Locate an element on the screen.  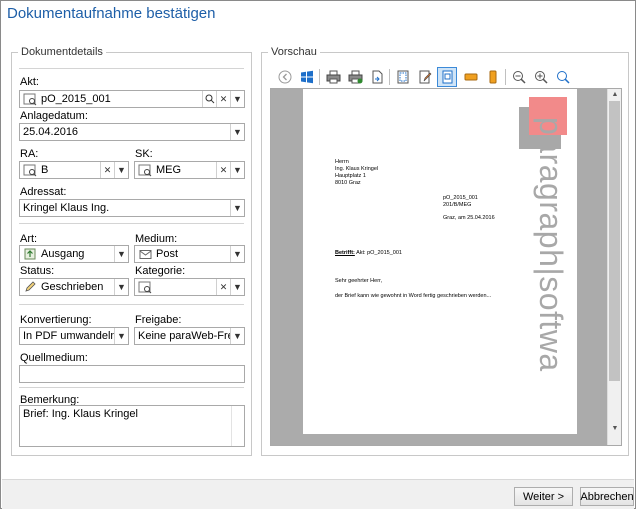
medium-label: Medium: is located at coordinates (156, 239).